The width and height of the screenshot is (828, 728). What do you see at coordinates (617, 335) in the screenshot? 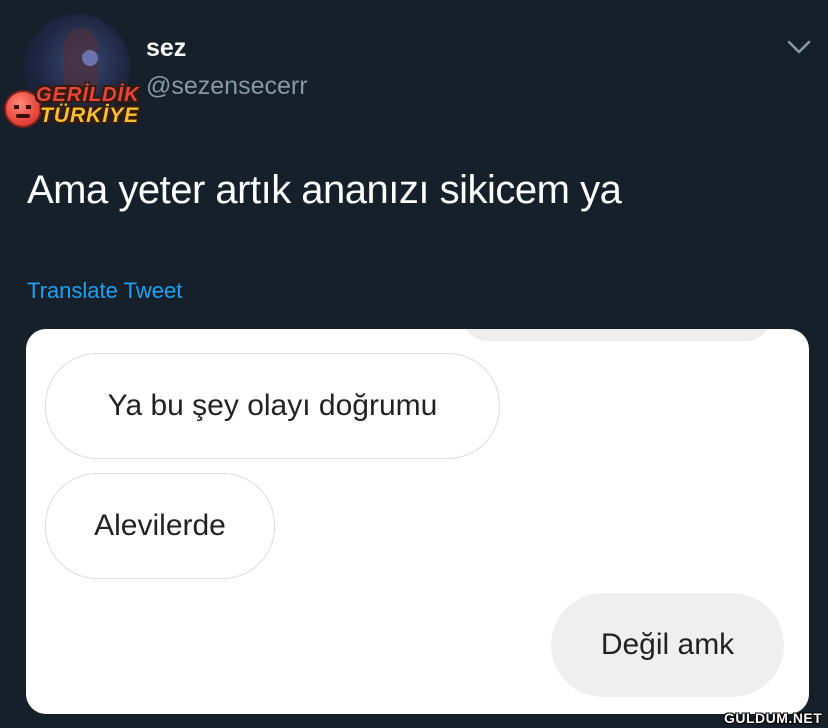
I see `previous-message-bubble` at bounding box center [617, 335].